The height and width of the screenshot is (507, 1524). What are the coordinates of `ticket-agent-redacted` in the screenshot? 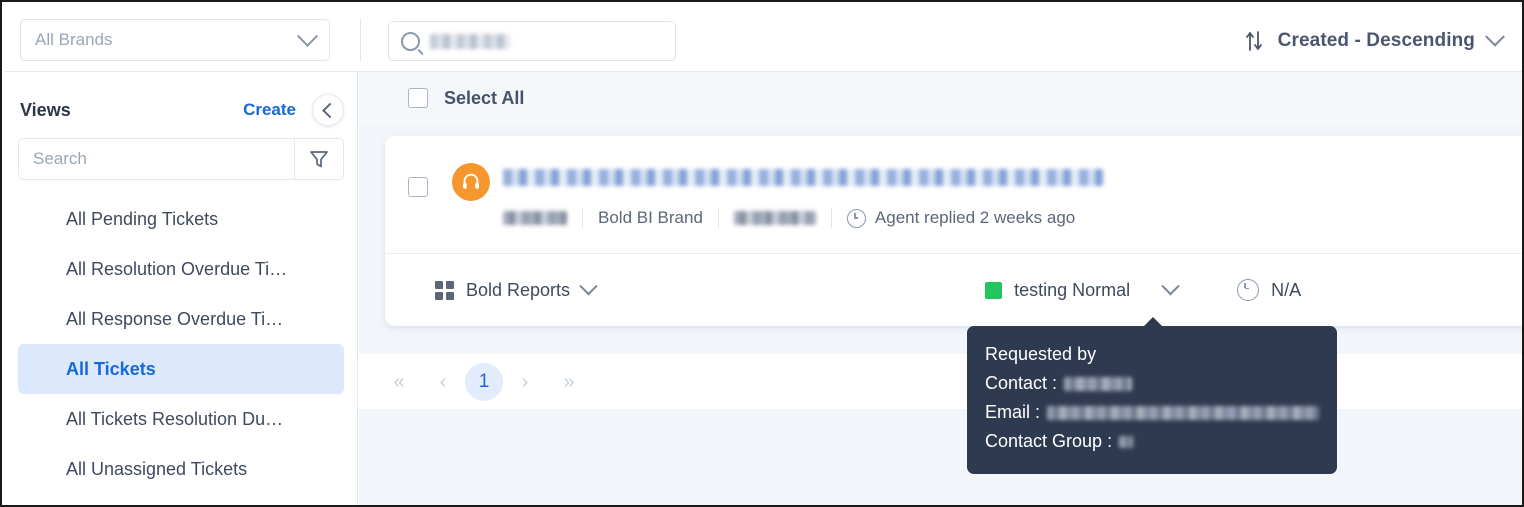 It's located at (774, 218).